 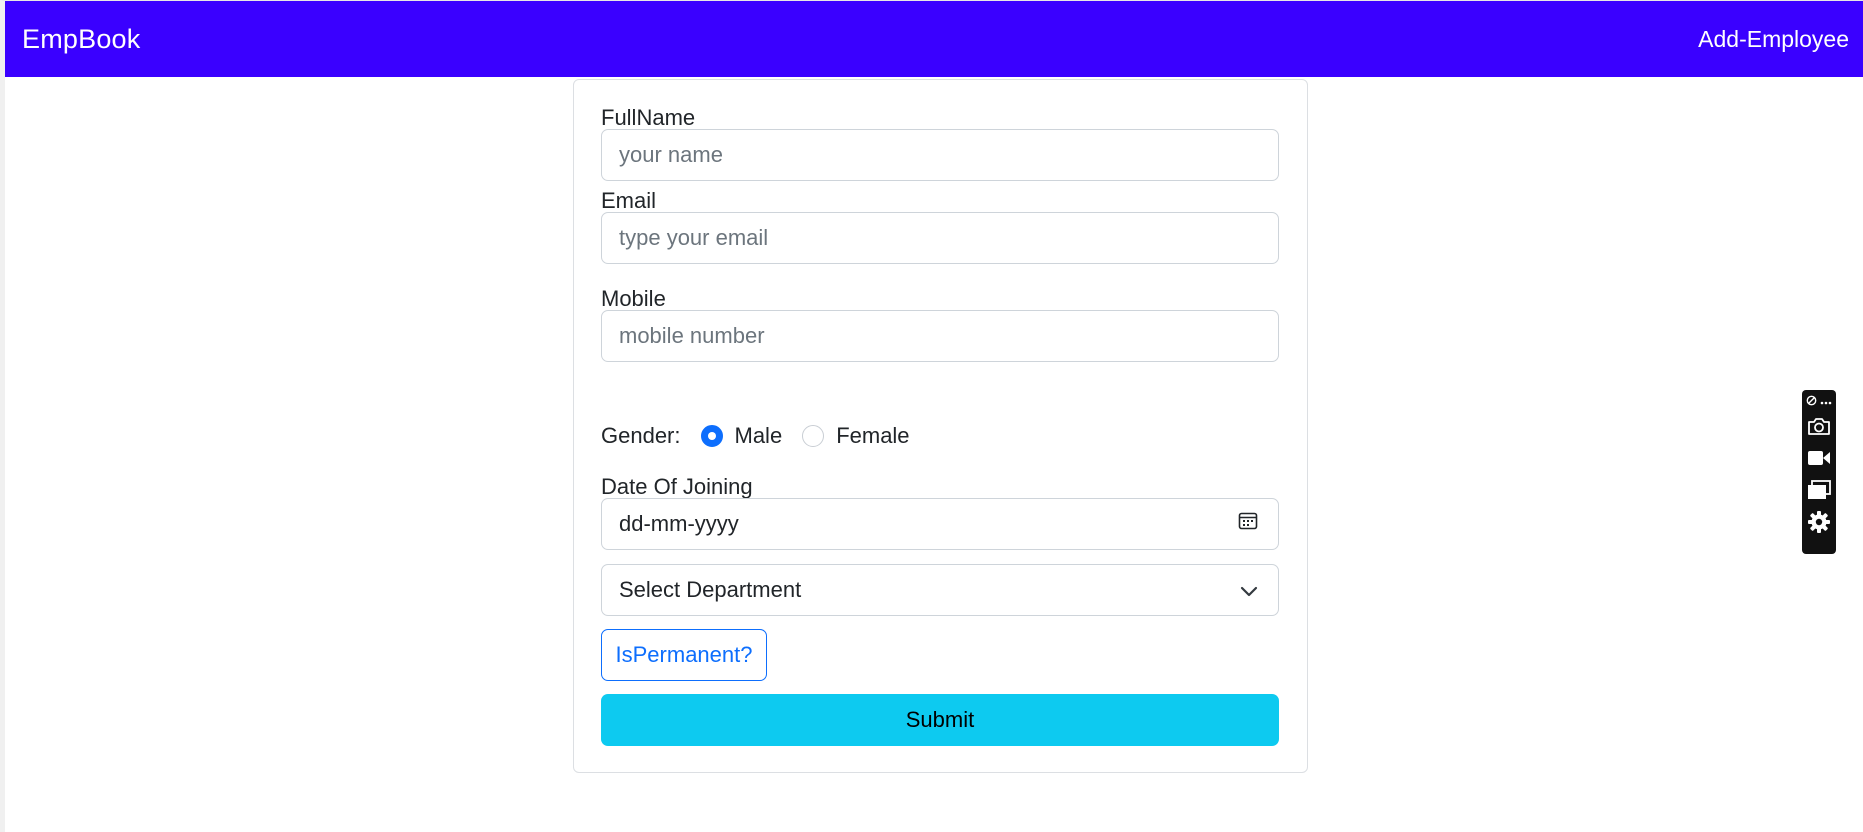 What do you see at coordinates (759, 436) in the screenshot?
I see `gender-option-male-label: Male` at bounding box center [759, 436].